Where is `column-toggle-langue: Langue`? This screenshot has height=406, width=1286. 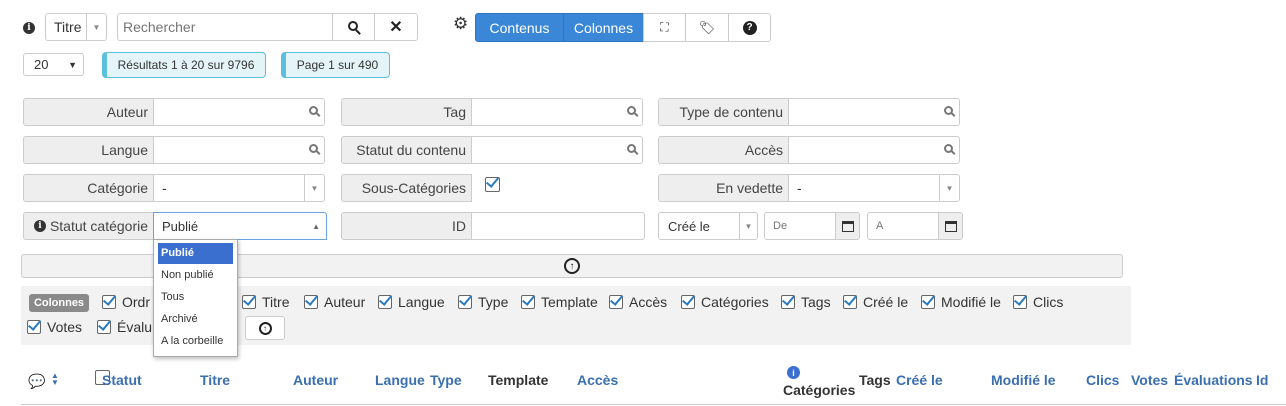 column-toggle-langue: Langue is located at coordinates (411, 302).